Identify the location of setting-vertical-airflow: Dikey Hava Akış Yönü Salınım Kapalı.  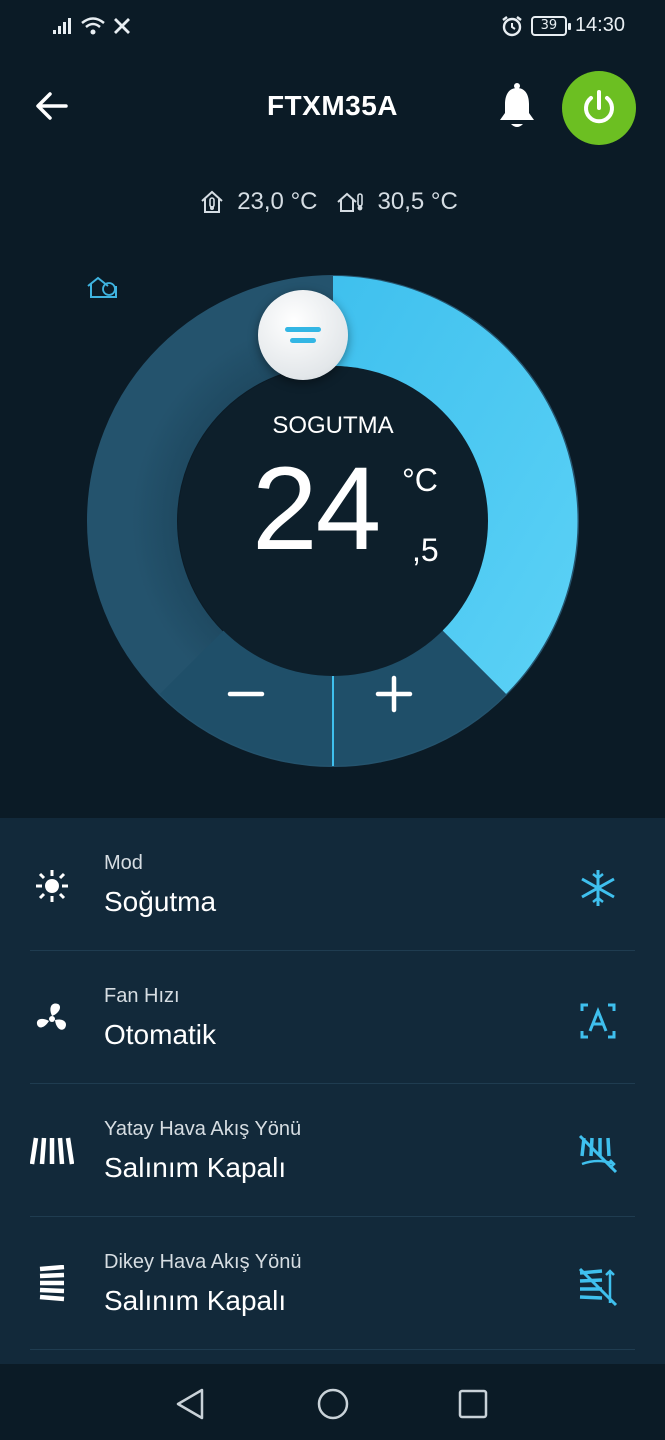
(332, 1283).